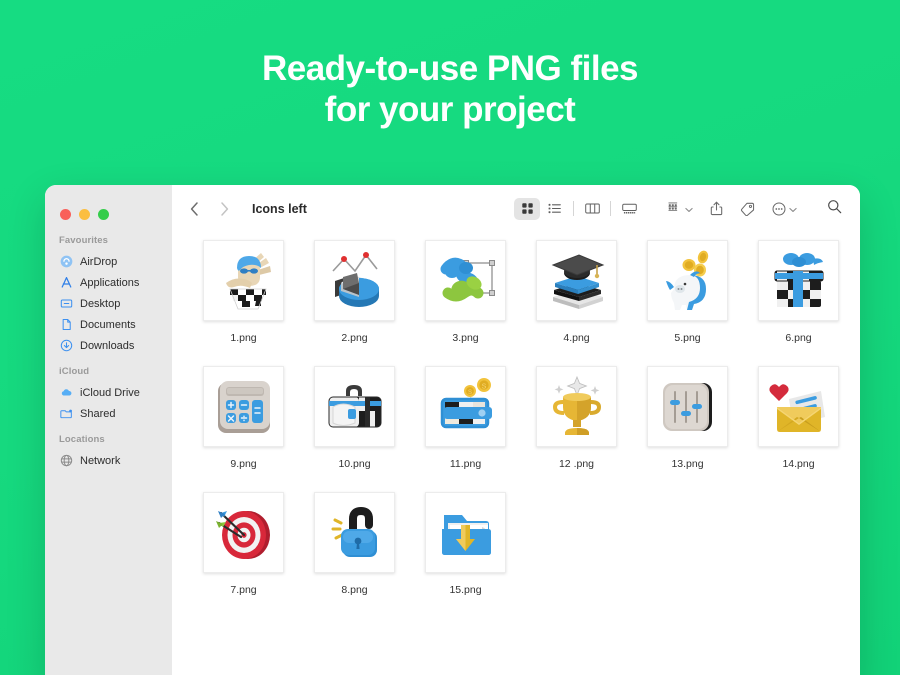  I want to click on file-item: 15.png, so click(465, 544).